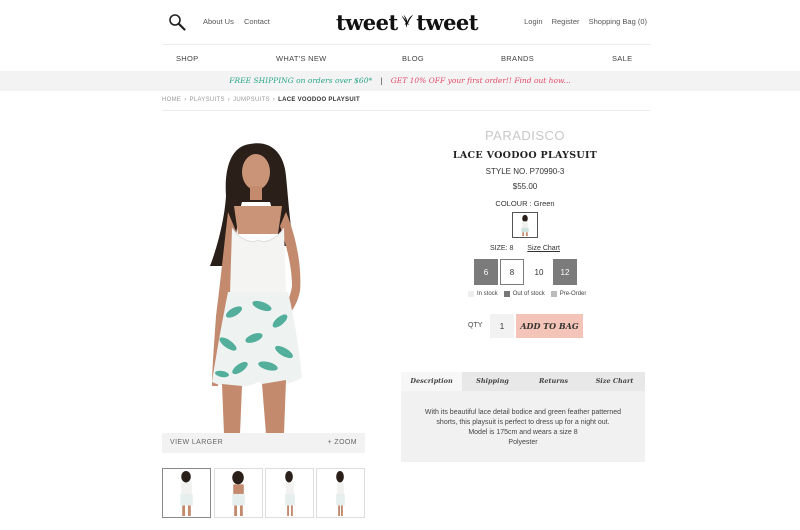 The height and width of the screenshot is (530, 800). Describe the element at coordinates (573, 294) in the screenshot. I see `legend-pre-order: Pre-Order` at that location.